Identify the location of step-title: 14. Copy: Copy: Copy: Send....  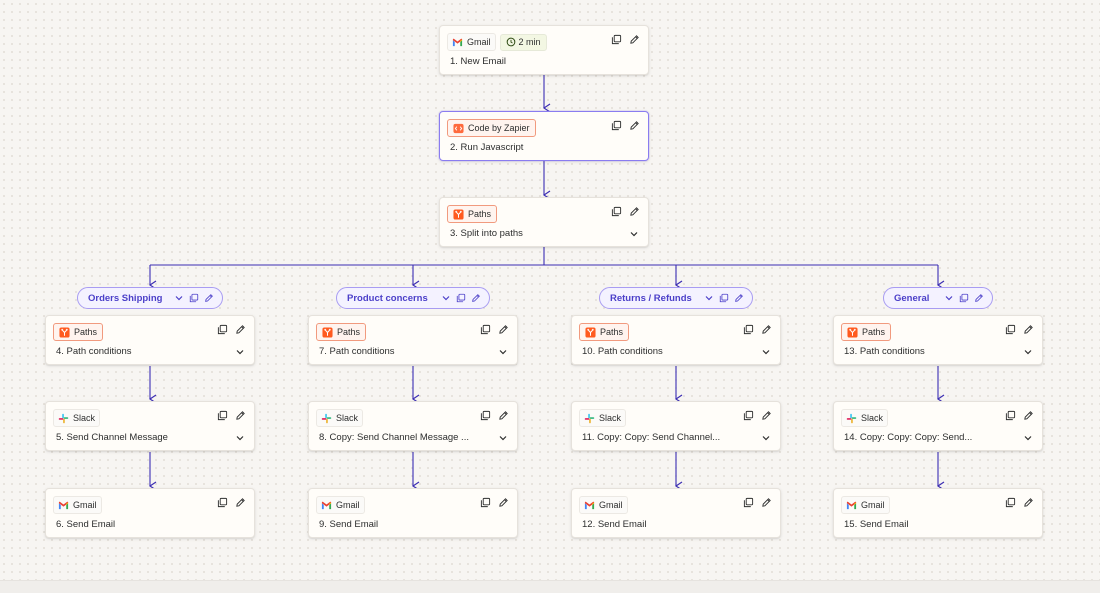
(908, 437).